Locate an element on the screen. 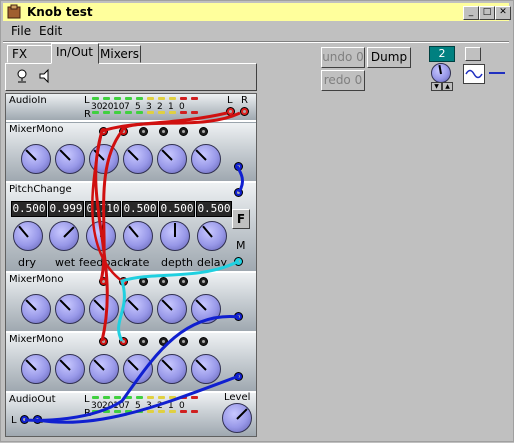 This screenshot has width=514, height=443. out-meter-r-label: R is located at coordinates (87, 413).